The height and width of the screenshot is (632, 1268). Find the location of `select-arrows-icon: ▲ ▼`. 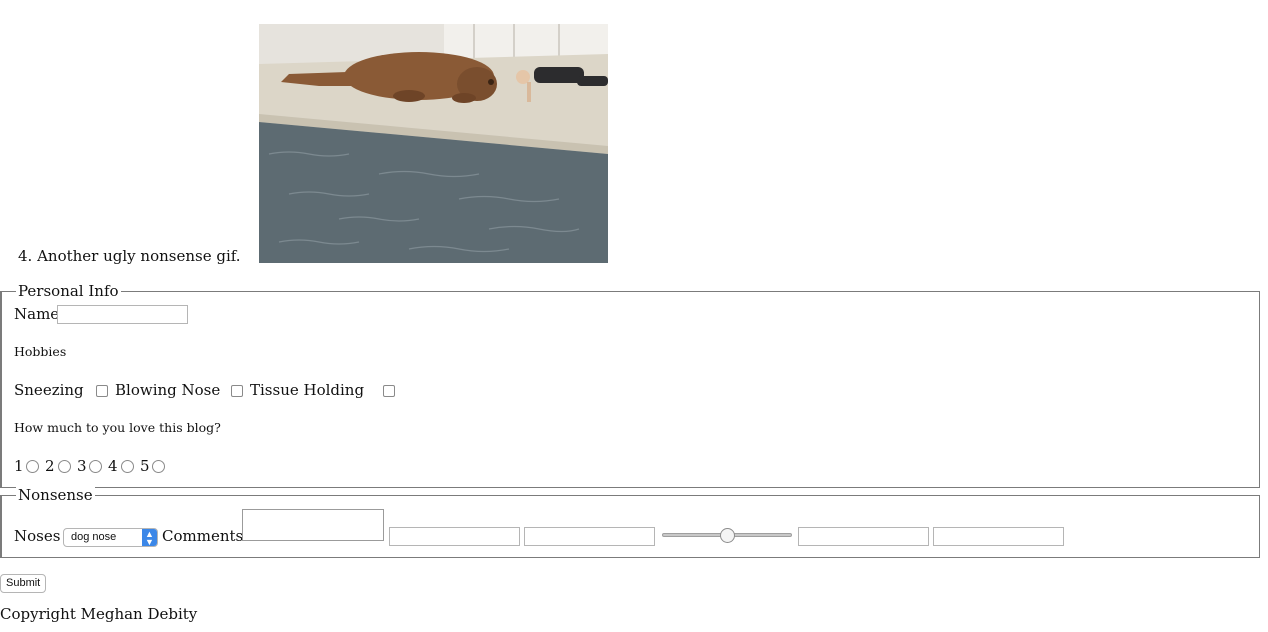

select-arrows-icon: ▲ ▼ is located at coordinates (149, 538).